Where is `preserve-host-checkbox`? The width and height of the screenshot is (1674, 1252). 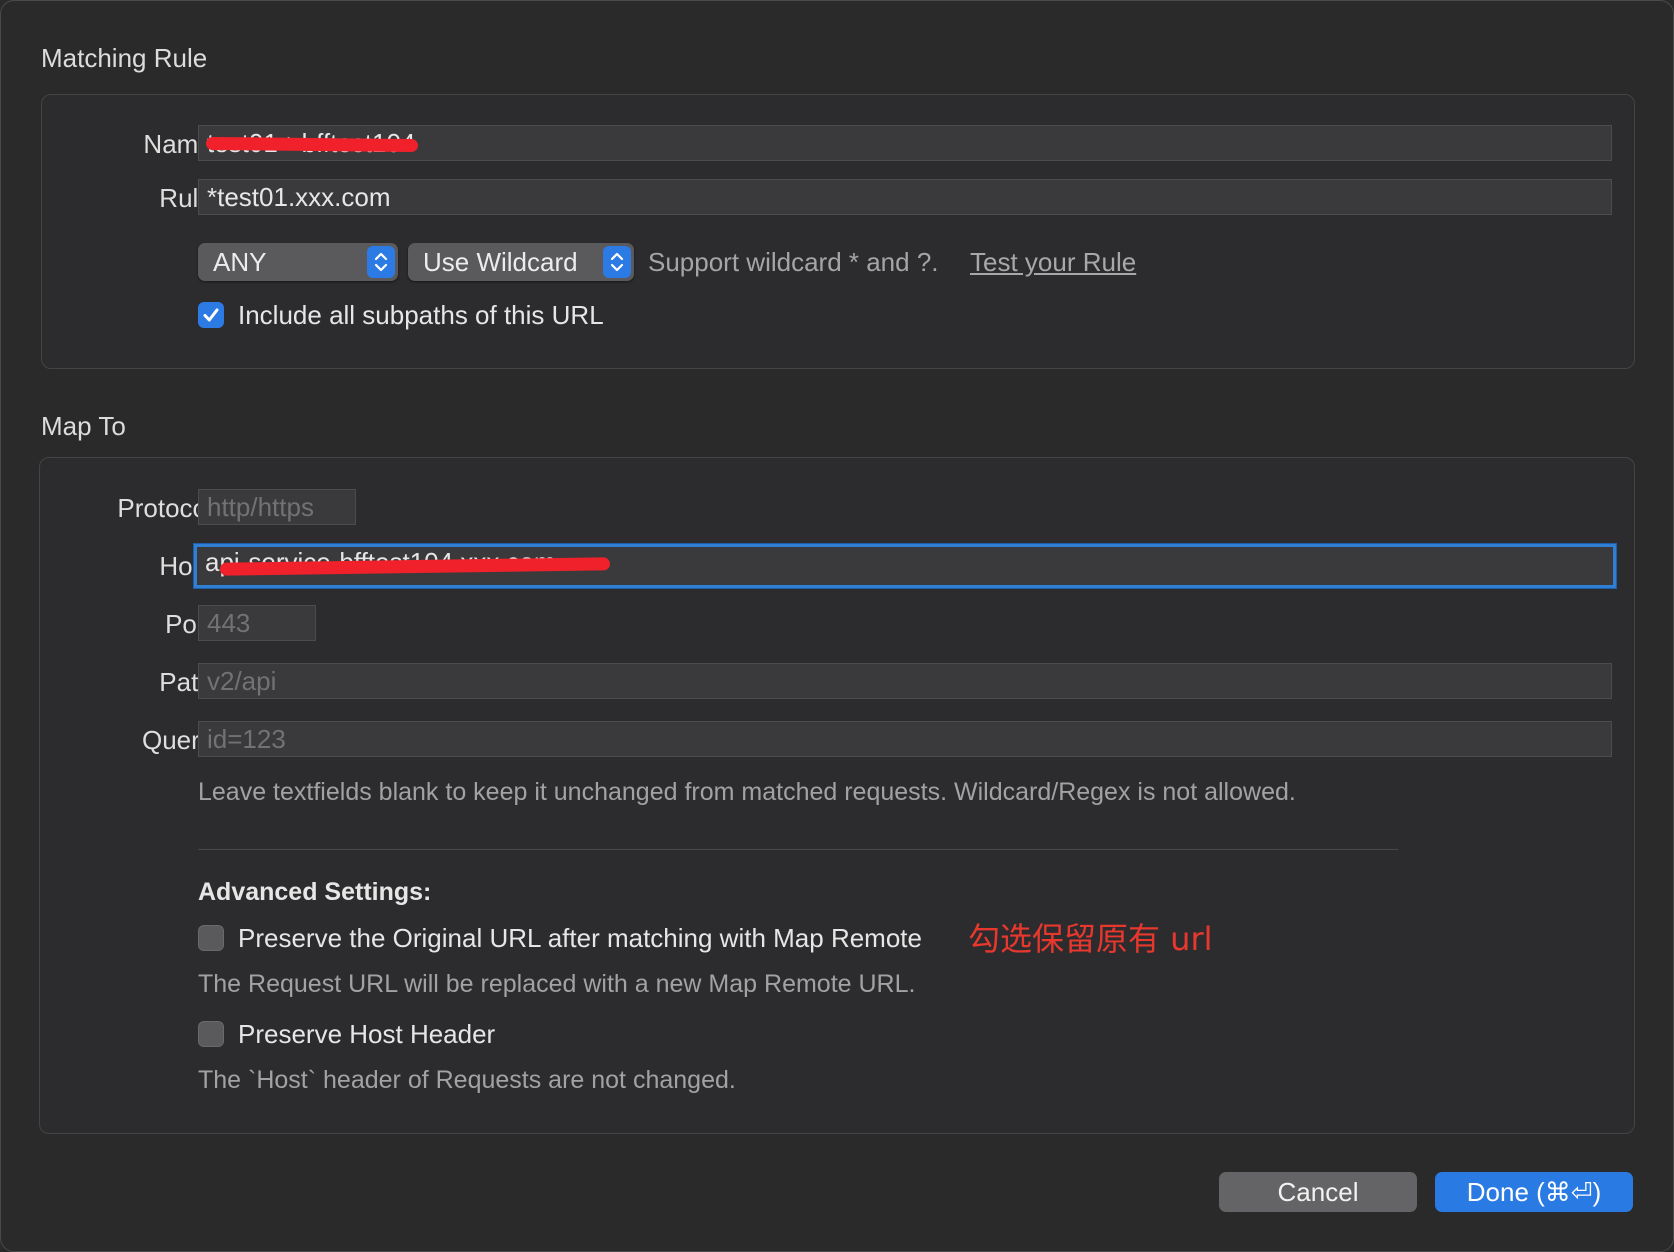
preserve-host-checkbox is located at coordinates (211, 1034).